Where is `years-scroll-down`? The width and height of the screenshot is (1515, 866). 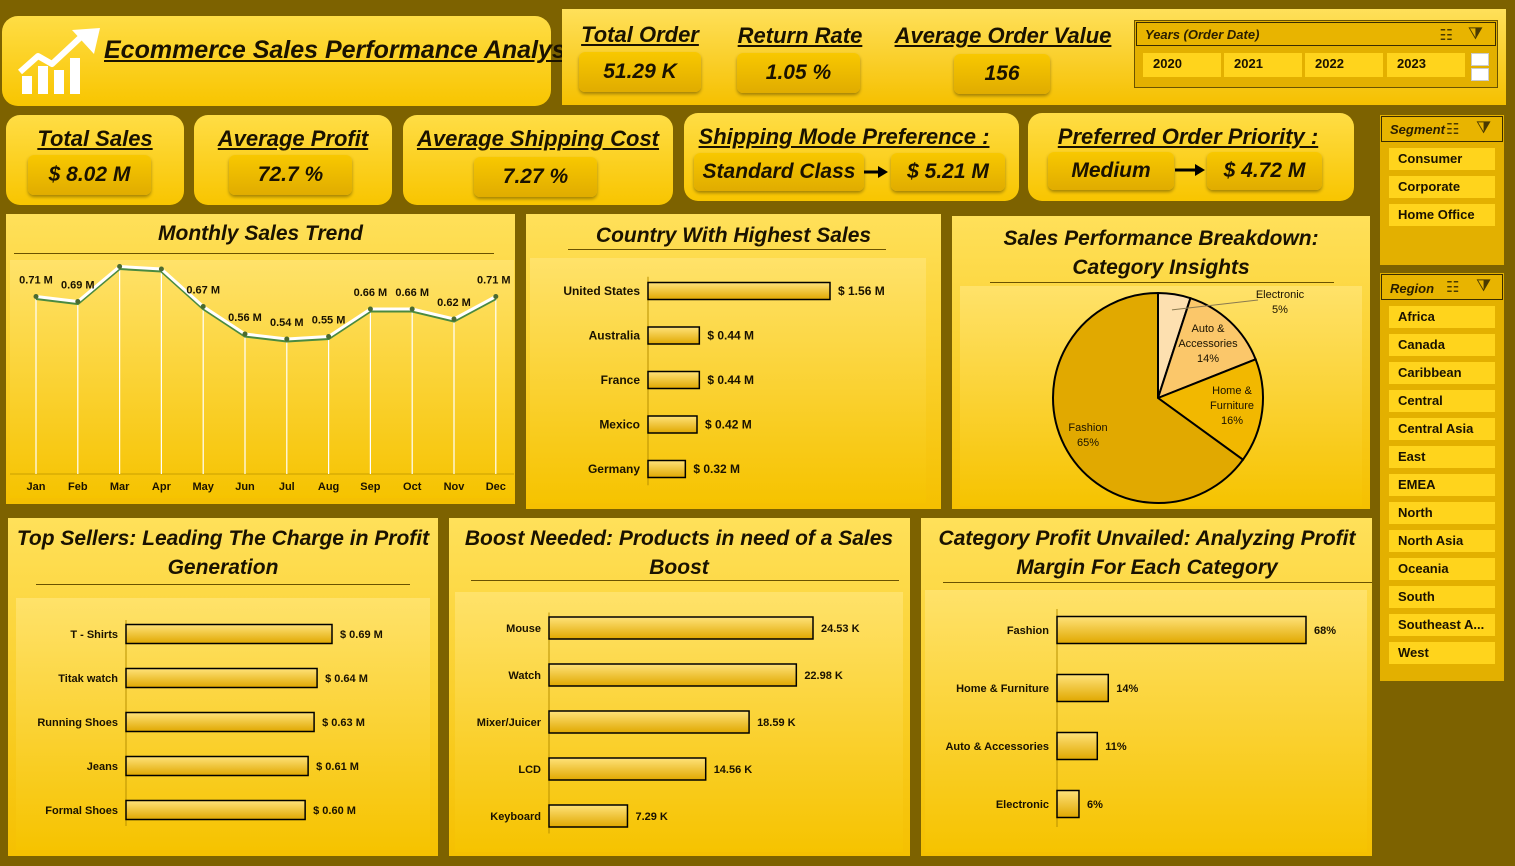 years-scroll-down is located at coordinates (1480, 74).